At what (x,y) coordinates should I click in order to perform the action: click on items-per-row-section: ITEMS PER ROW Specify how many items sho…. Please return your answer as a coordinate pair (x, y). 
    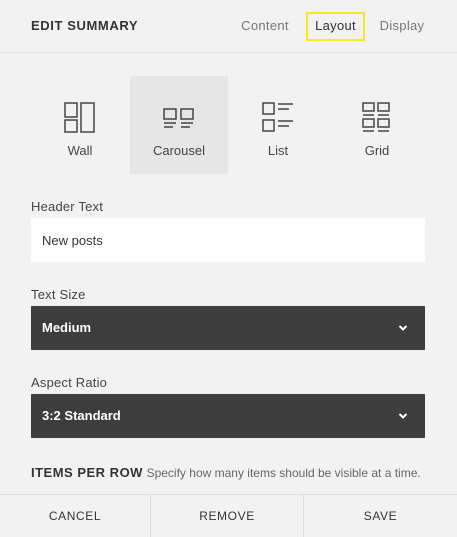
    Looking at the image, I should click on (228, 478).